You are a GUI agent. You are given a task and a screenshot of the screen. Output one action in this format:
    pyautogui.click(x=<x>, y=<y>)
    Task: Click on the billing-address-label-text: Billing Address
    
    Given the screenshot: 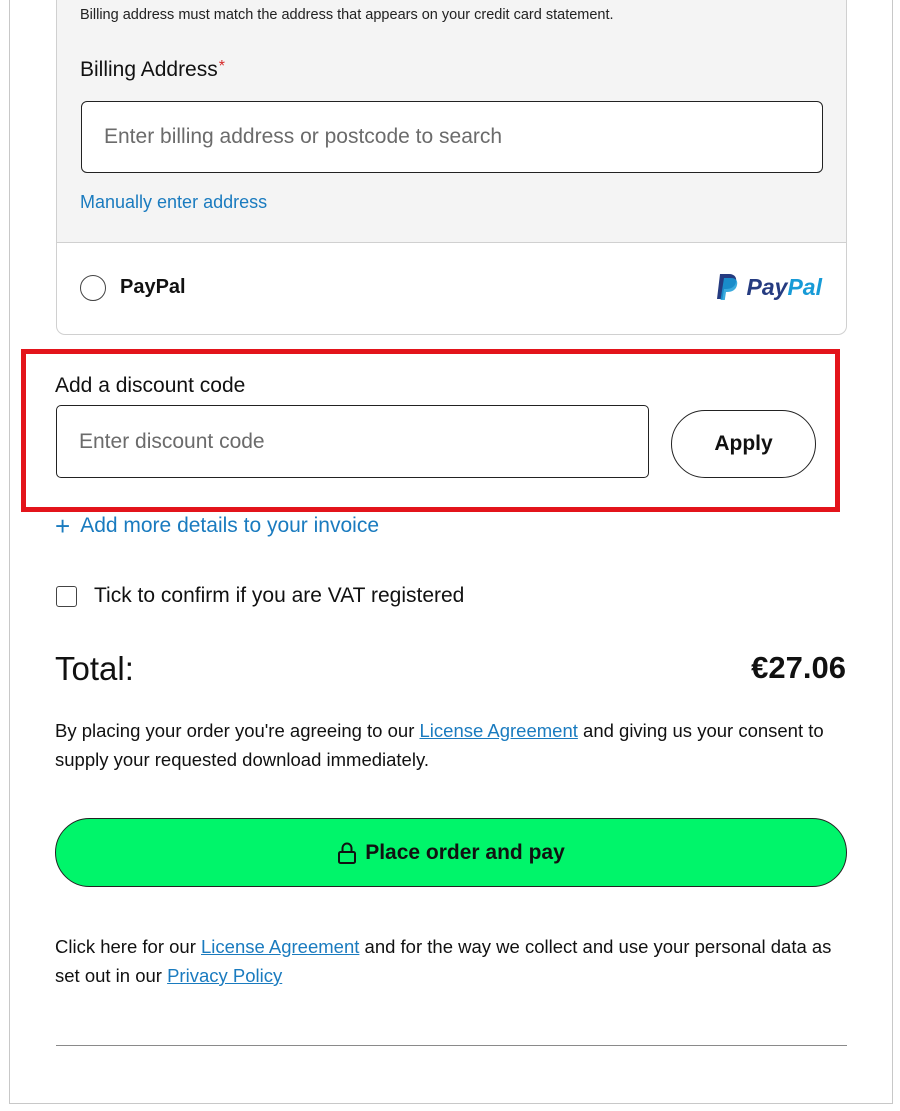 What is the action you would take?
    pyautogui.click(x=149, y=69)
    